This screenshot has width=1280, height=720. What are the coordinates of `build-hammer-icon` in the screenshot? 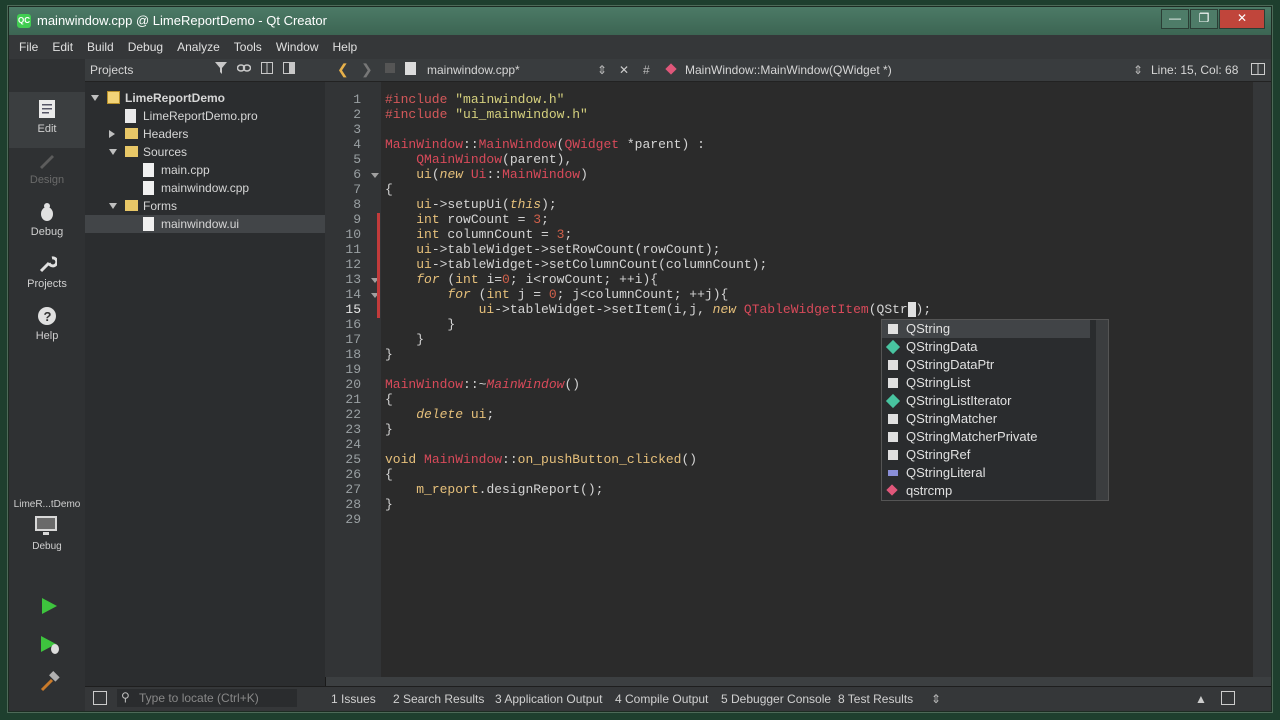 It's located at (50, 683).